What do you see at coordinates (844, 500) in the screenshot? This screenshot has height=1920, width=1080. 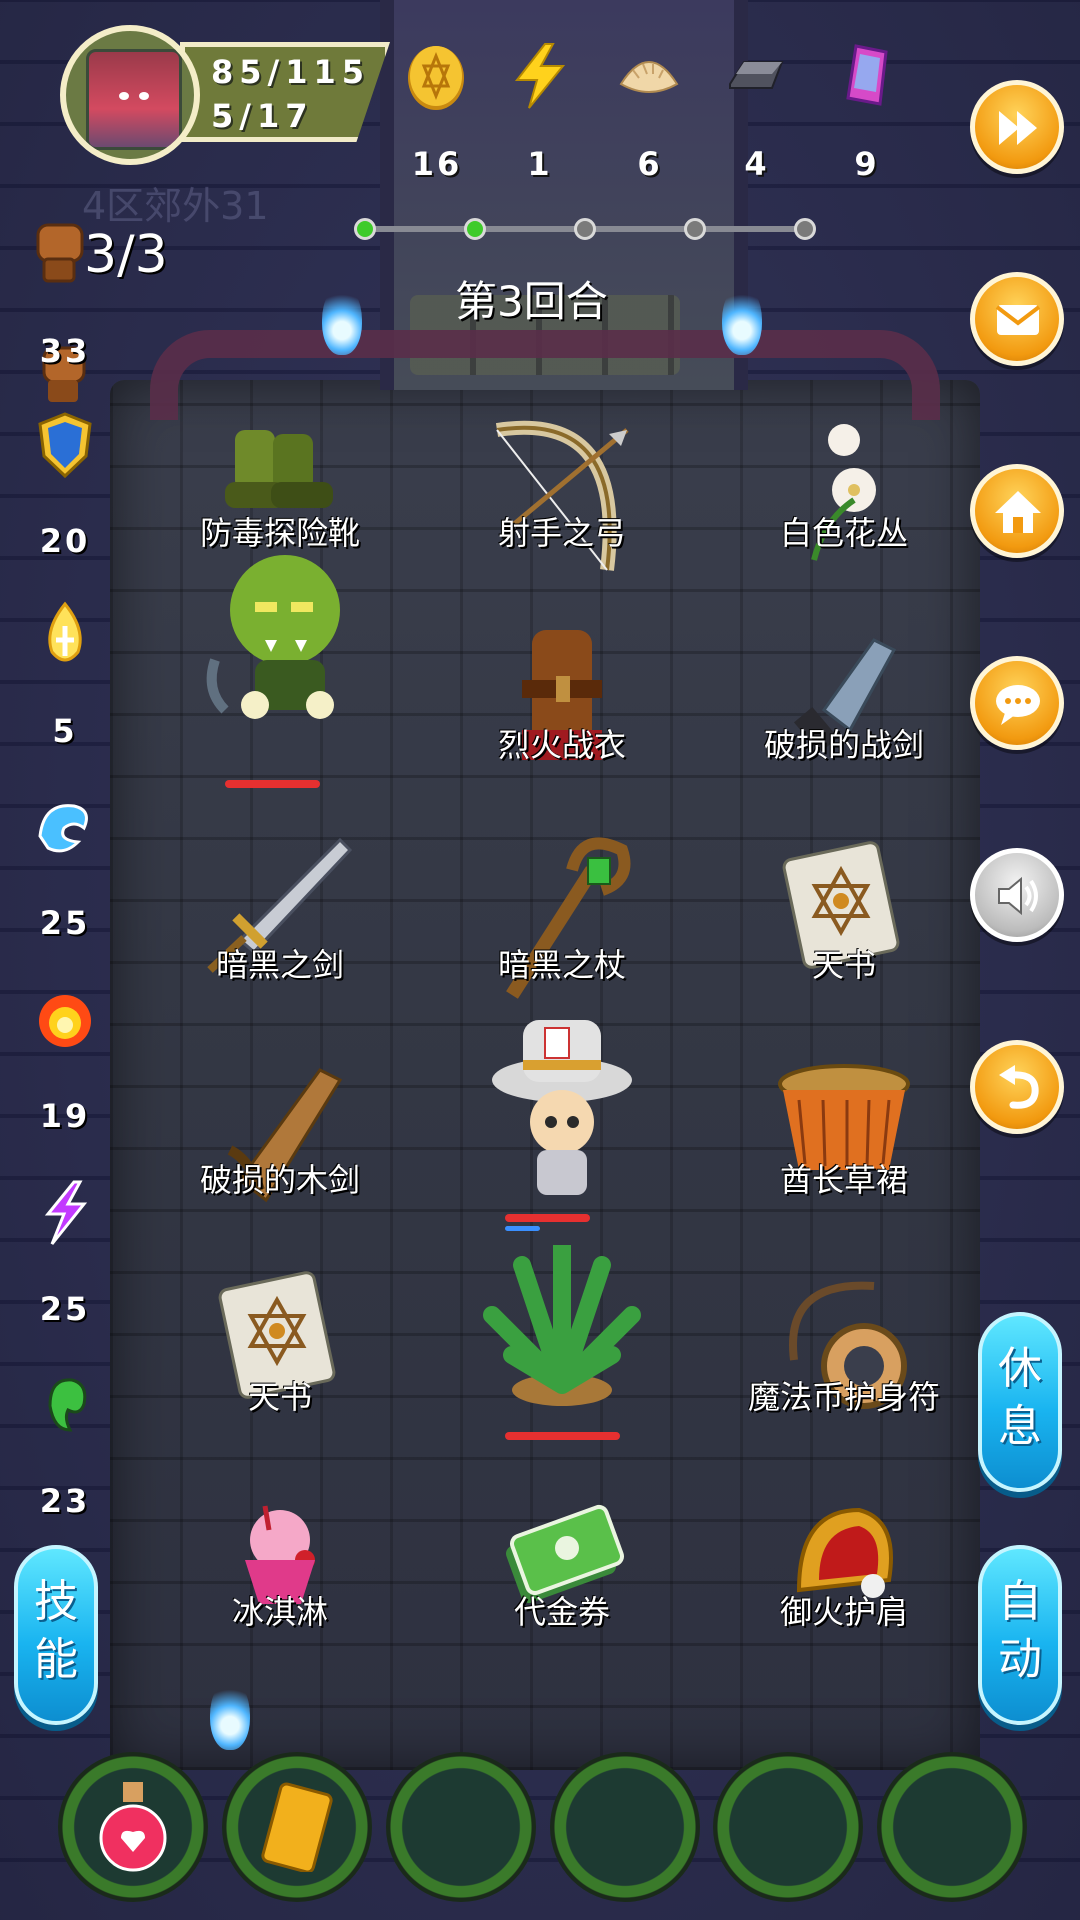 I see `grid-cell-flowers: 白色花丛` at bounding box center [844, 500].